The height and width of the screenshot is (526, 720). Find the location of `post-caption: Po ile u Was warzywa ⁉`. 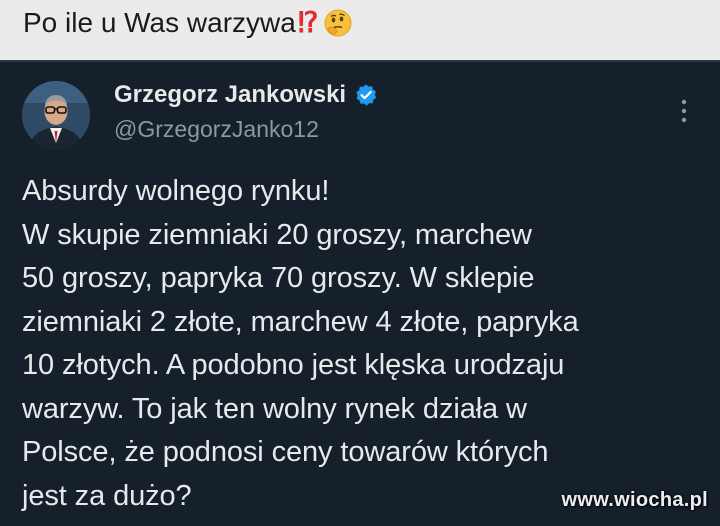

post-caption: Po ile u Was warzywa ⁉ is located at coordinates (187, 23).